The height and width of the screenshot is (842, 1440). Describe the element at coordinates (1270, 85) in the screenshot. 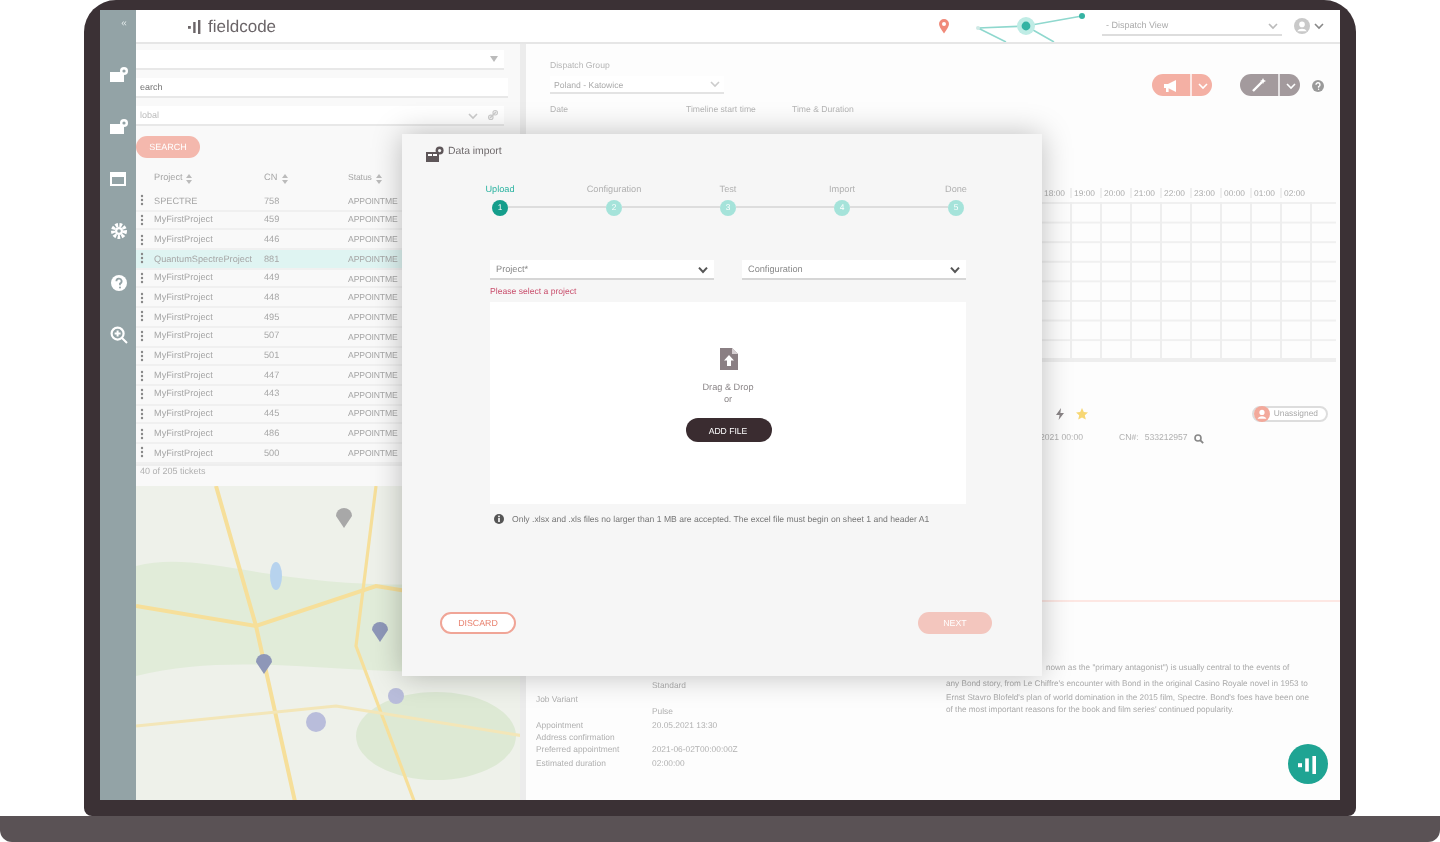

I see `tools-button` at that location.